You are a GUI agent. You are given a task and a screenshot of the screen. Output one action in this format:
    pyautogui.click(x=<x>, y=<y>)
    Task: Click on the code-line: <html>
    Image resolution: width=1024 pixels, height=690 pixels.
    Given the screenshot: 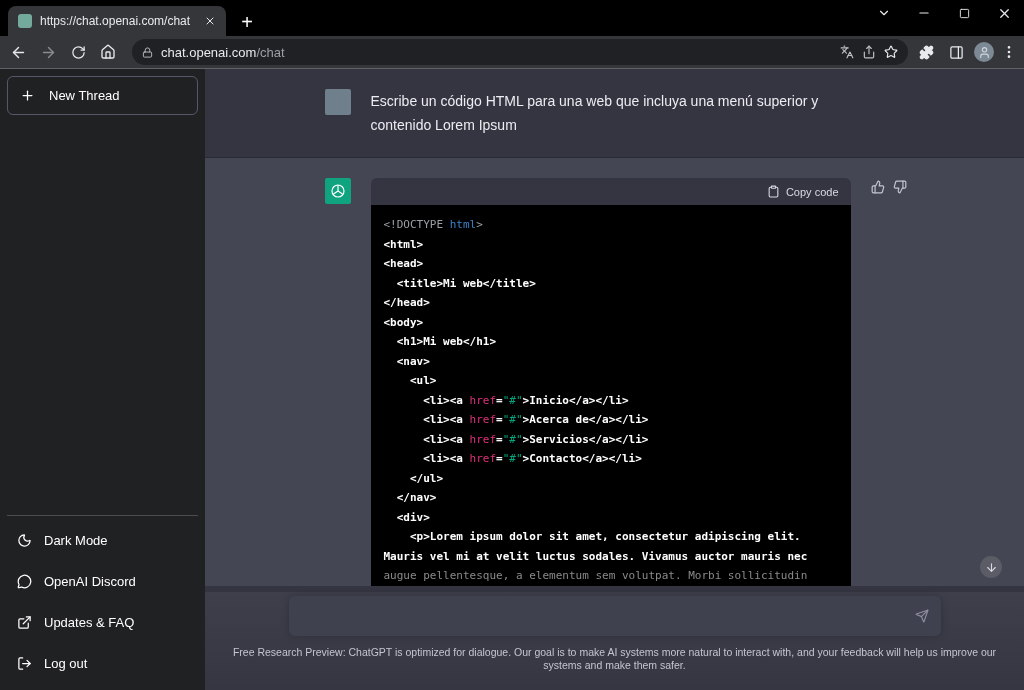 What is the action you would take?
    pyautogui.click(x=404, y=244)
    